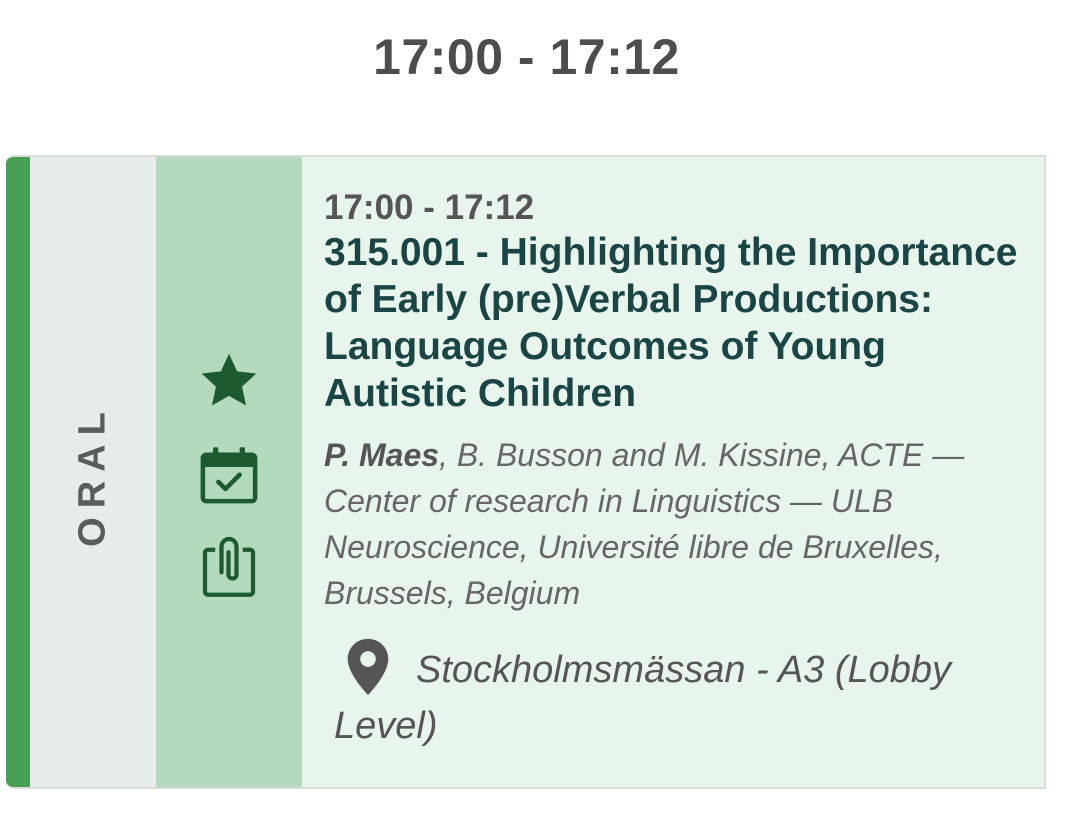 The image size is (1066, 831). I want to click on time-slot-header: 17:00 - 17:12, so click(526, 57).